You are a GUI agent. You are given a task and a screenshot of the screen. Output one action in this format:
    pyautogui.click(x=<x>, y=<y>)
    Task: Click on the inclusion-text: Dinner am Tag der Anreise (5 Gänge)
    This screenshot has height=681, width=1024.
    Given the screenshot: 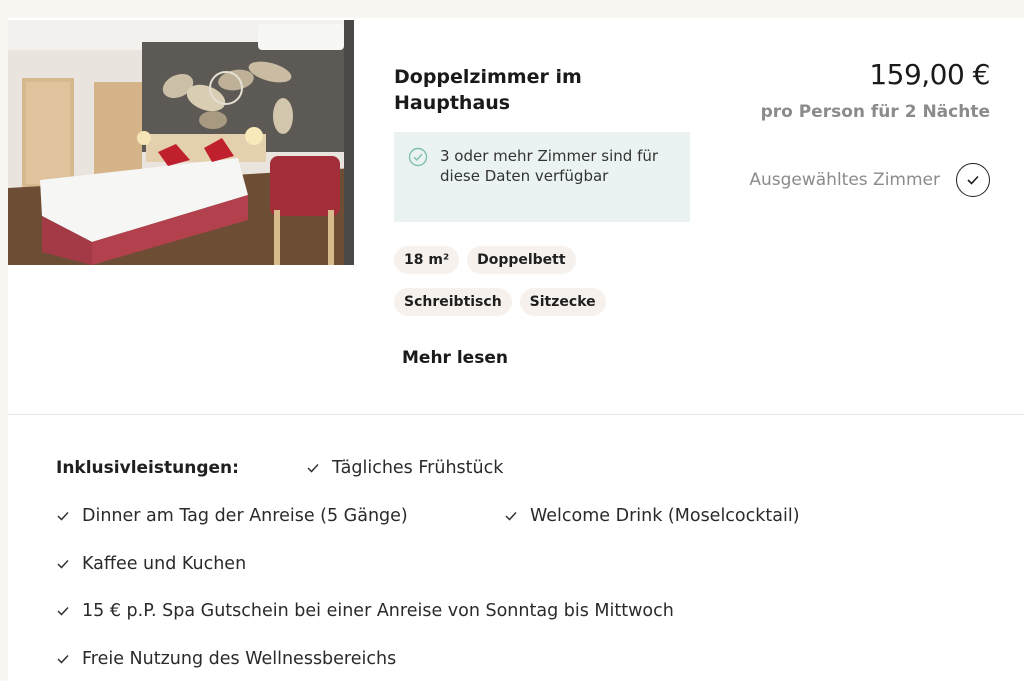 What is the action you would take?
    pyautogui.click(x=245, y=516)
    